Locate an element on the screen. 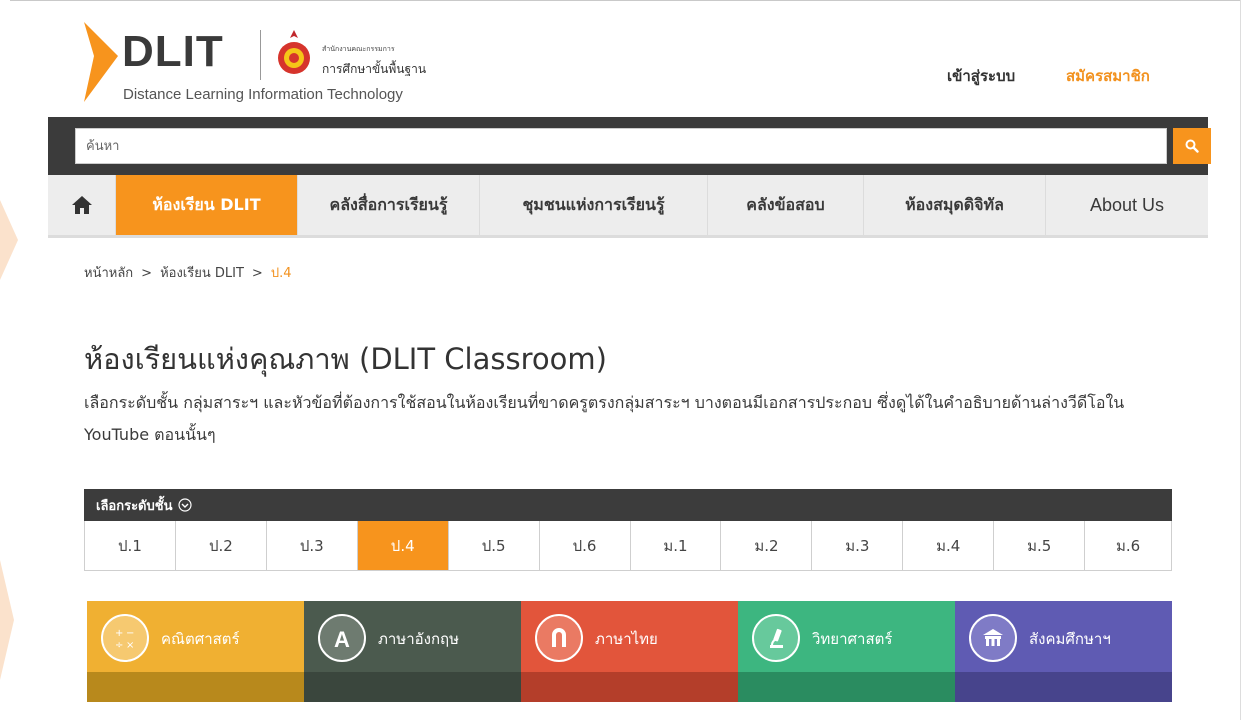 The height and width of the screenshot is (720, 1241). subject-tile-thai: ภาษาไทย is located at coordinates (629, 651).